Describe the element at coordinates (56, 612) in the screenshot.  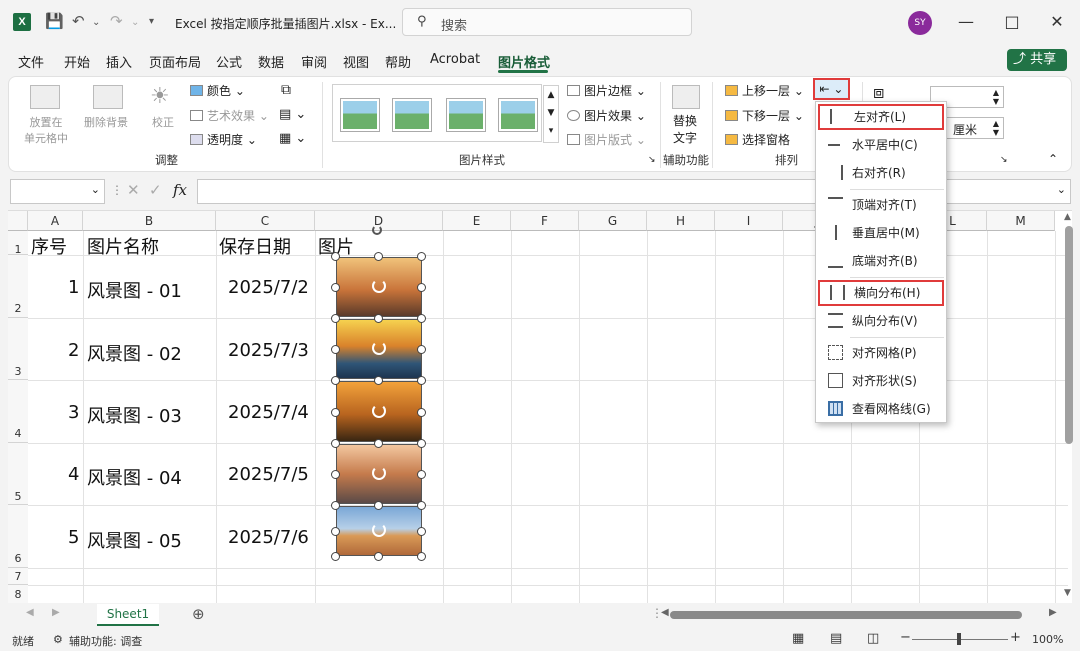
I see `next-sheet-icon: ▶` at that location.